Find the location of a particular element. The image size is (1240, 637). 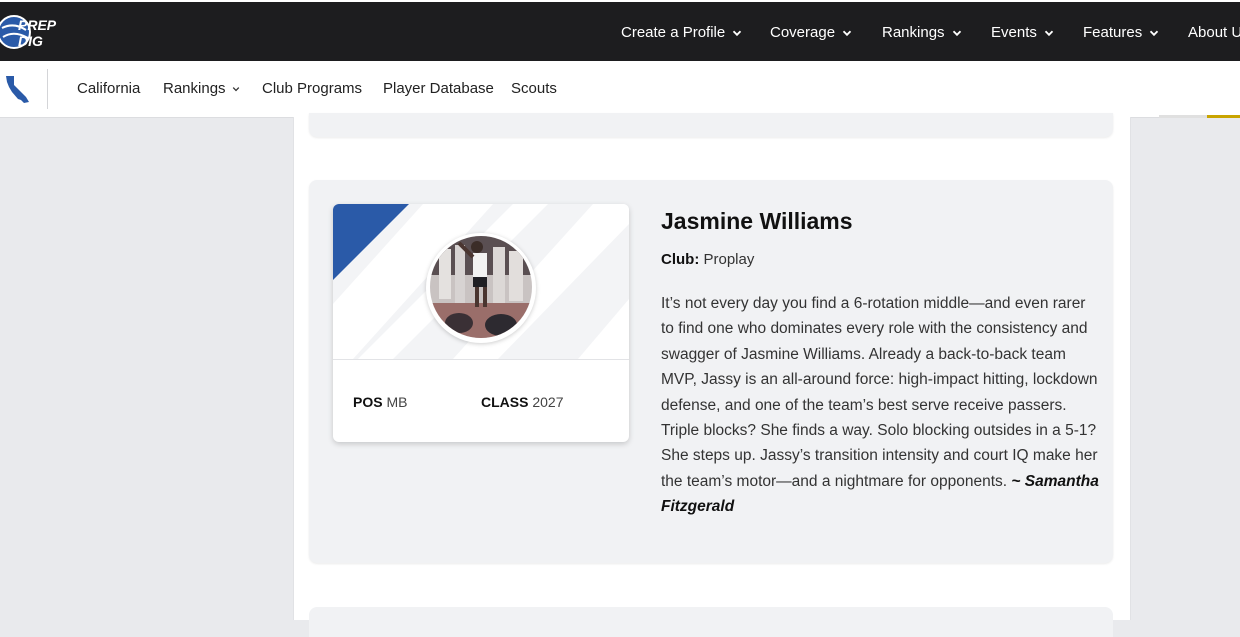

previous-player-entry is located at coordinates (711, 125).